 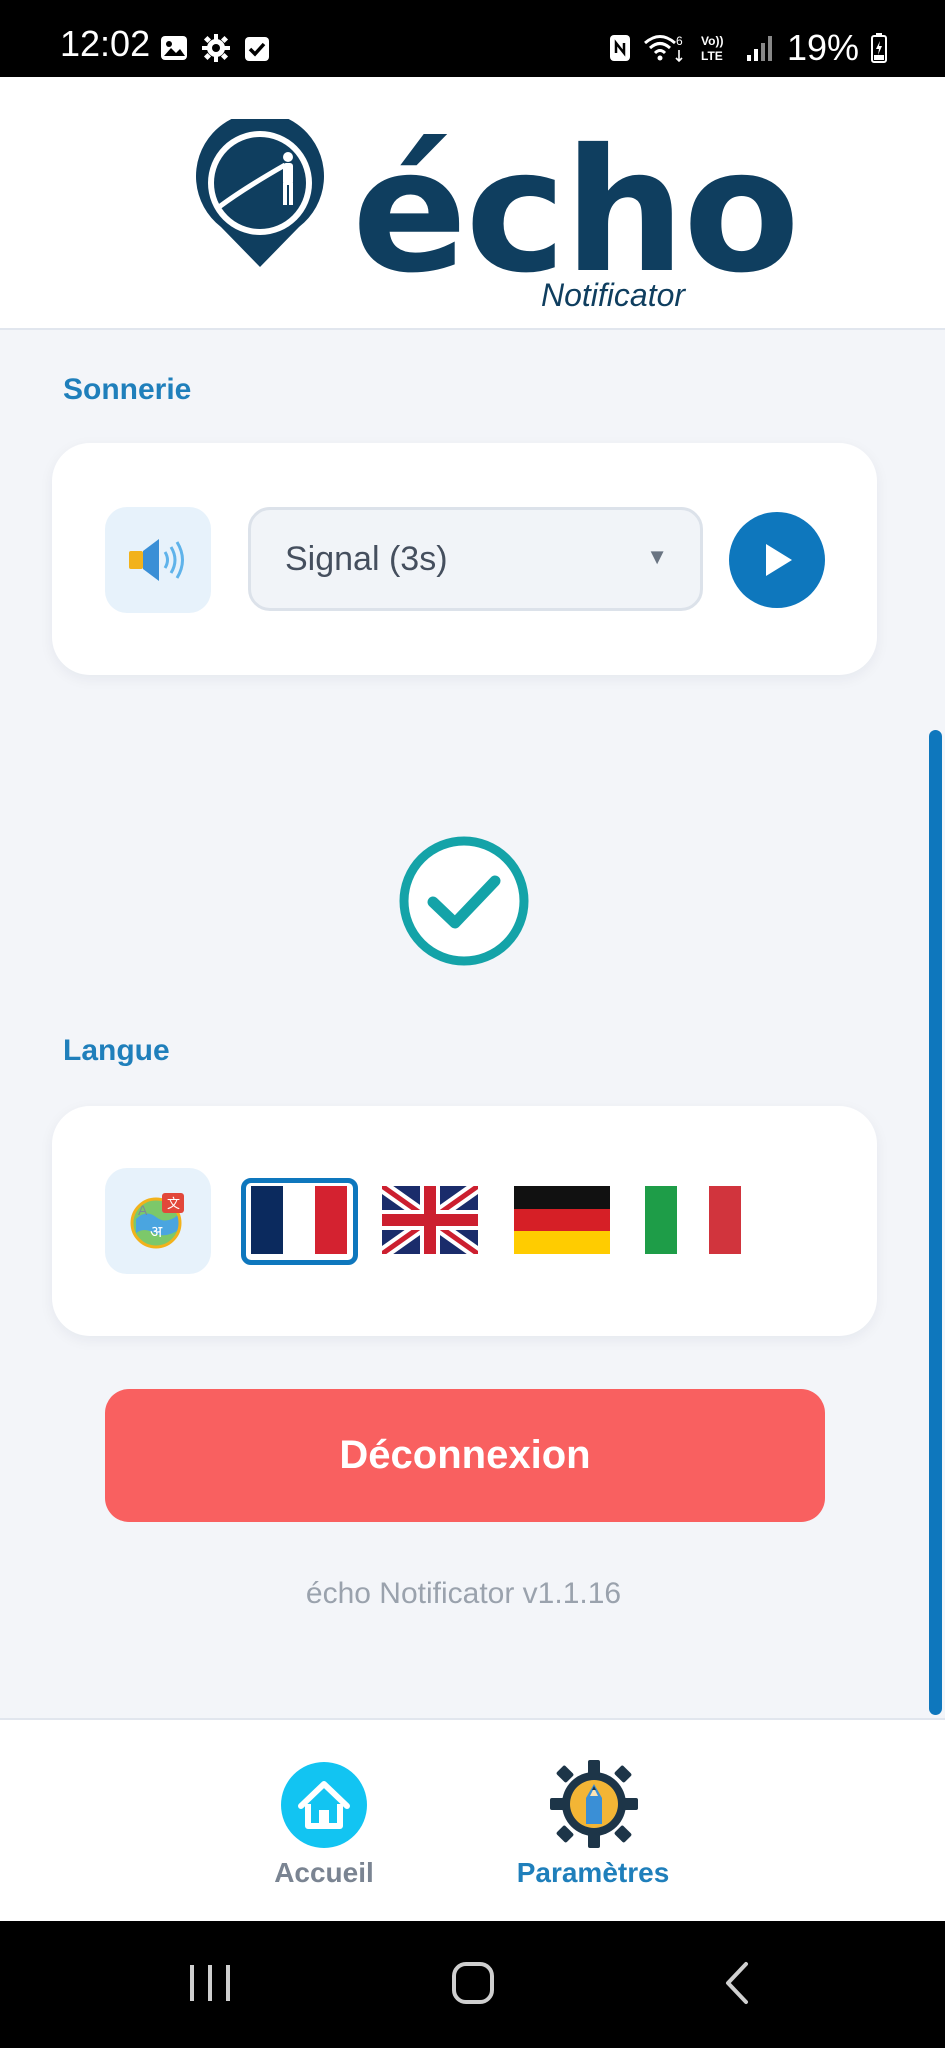 I want to click on status-icons-left, so click(x=215, y=48).